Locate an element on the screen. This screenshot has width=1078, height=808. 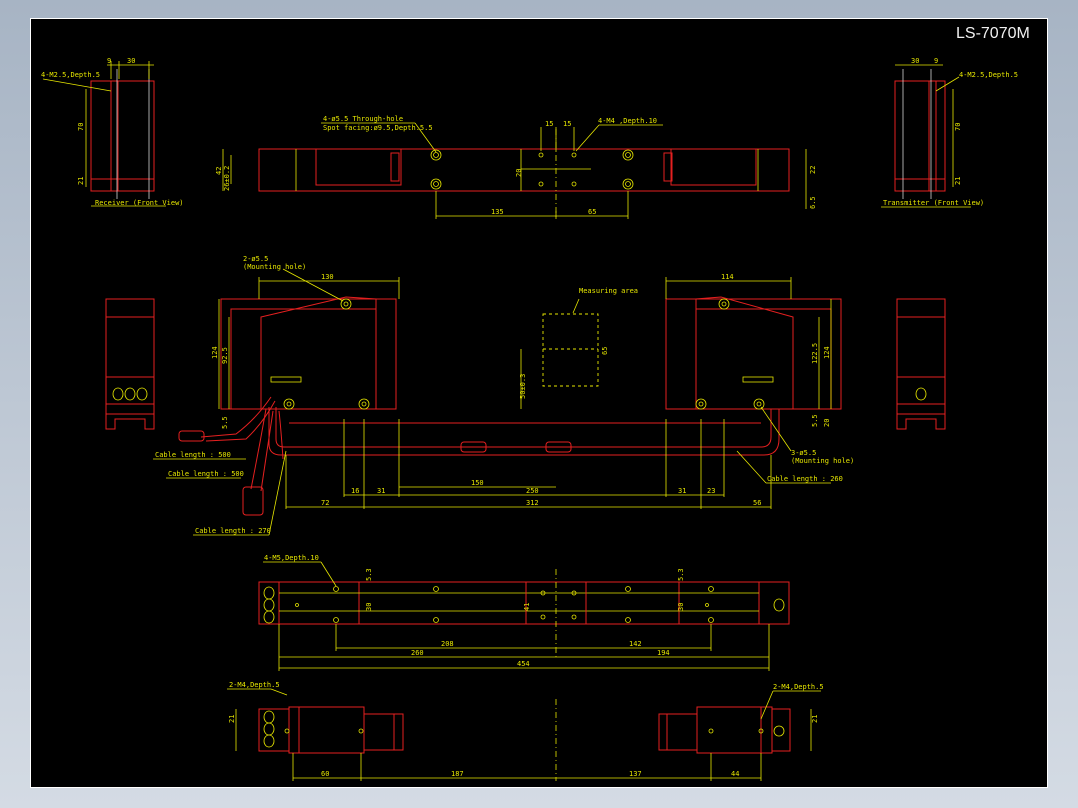
dim-30-right: 30 is located at coordinates (915, 61).